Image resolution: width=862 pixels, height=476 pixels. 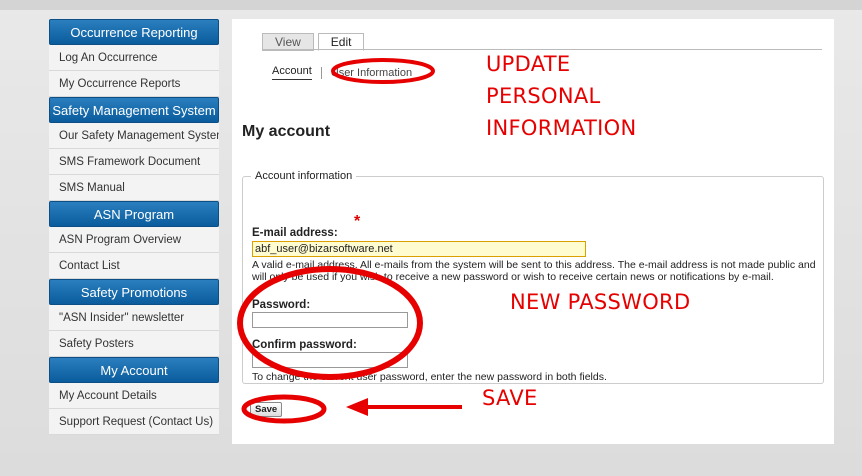 I want to click on save-button: Save, so click(x=266, y=409).